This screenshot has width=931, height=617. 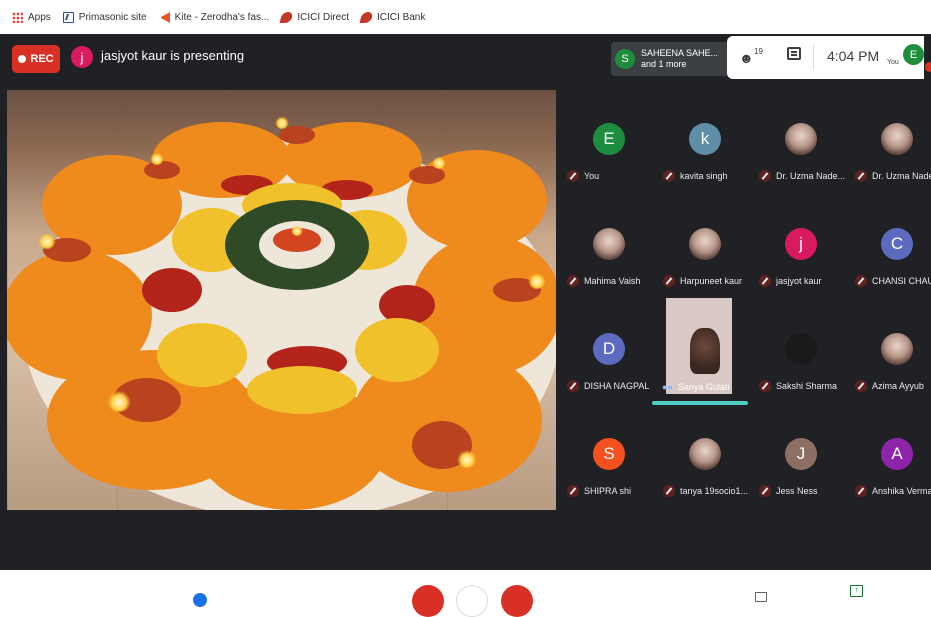 I want to click on bookmark-icici-direct: ICICI Direct, so click(x=314, y=17).